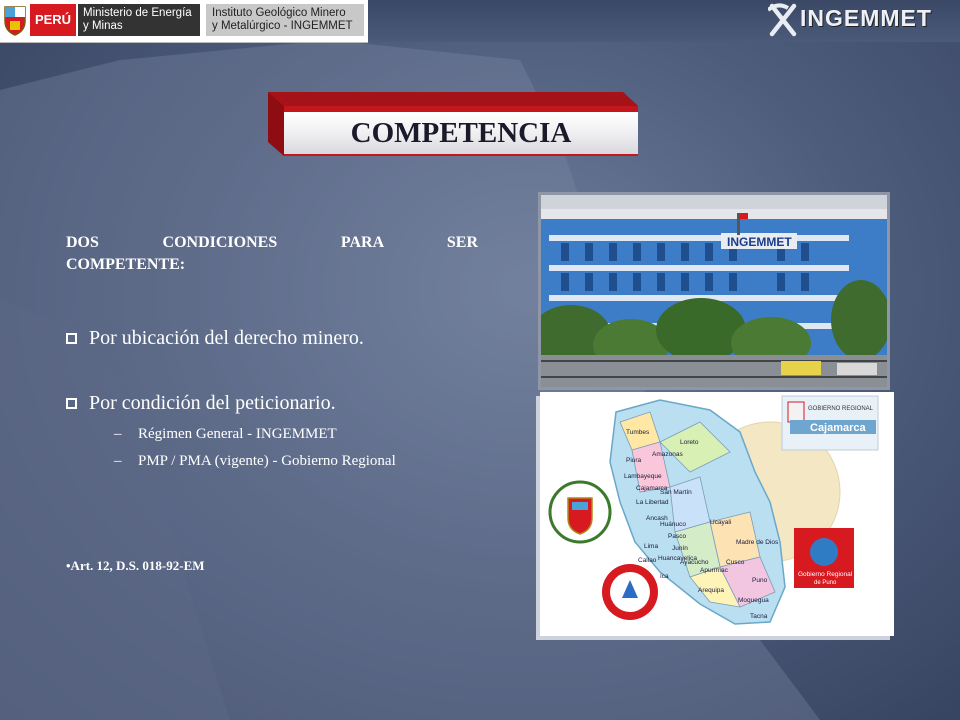 This screenshot has height=720, width=960. I want to click on svg-text: Tacna, so click(759, 616).